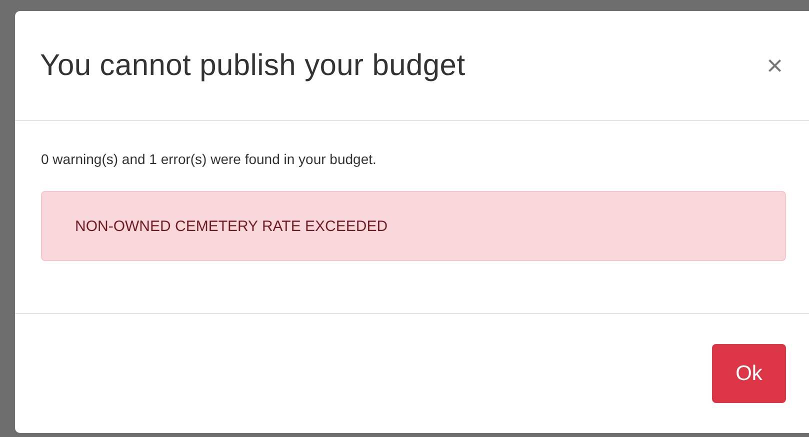  Describe the element at coordinates (774, 66) in the screenshot. I see `close-button: ×` at that location.